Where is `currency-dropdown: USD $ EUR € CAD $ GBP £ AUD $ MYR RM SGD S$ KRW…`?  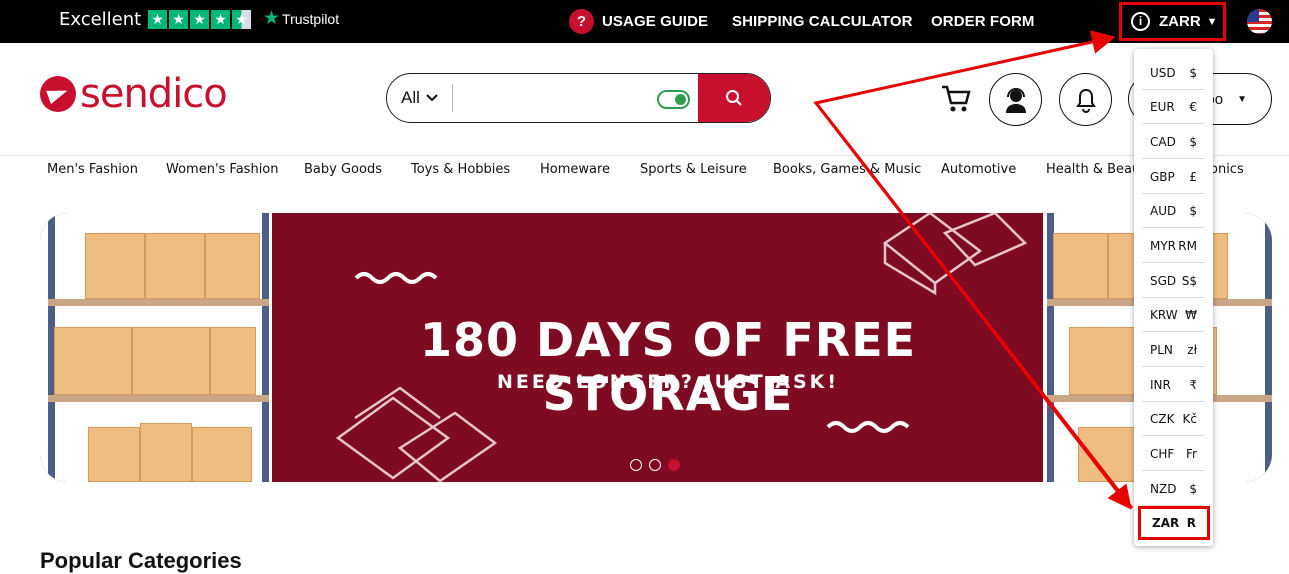
currency-dropdown: USD $ EUR € CAD $ GBP £ AUD $ MYR RM SGD S$ KRW… is located at coordinates (1173, 297).